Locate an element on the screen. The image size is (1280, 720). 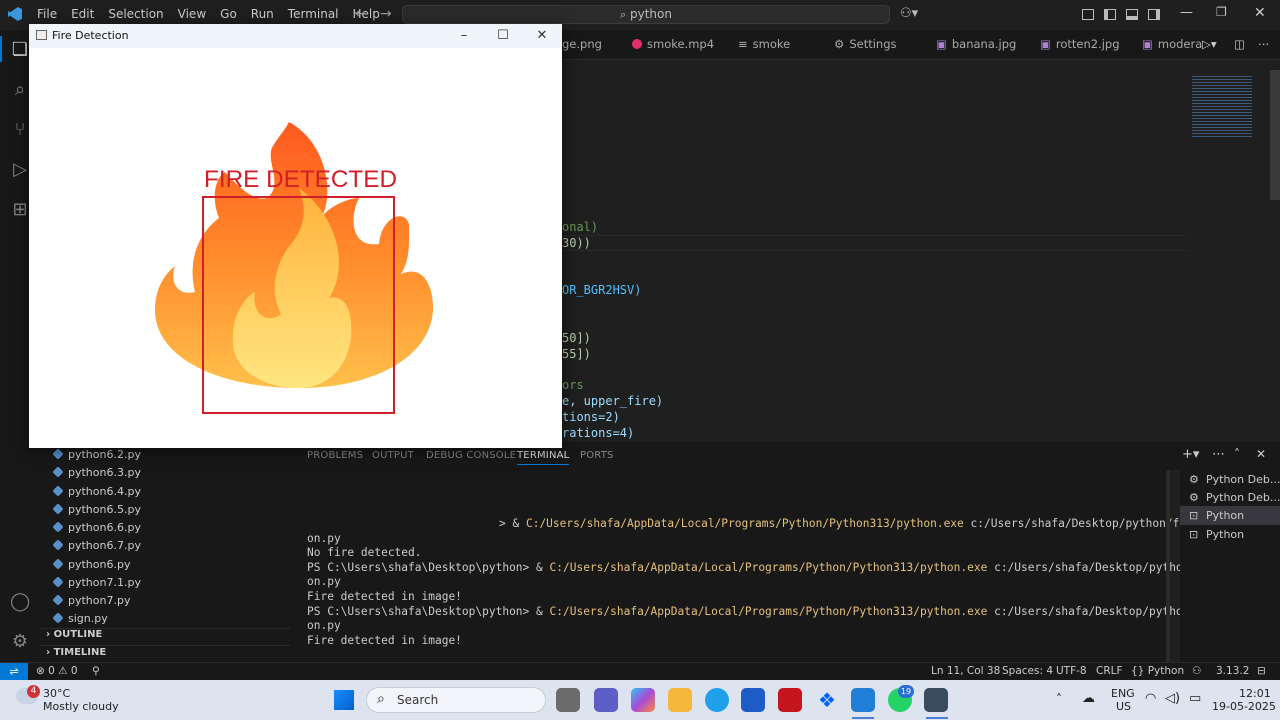
extensions-icon: ⊞ is located at coordinates (20, 210).